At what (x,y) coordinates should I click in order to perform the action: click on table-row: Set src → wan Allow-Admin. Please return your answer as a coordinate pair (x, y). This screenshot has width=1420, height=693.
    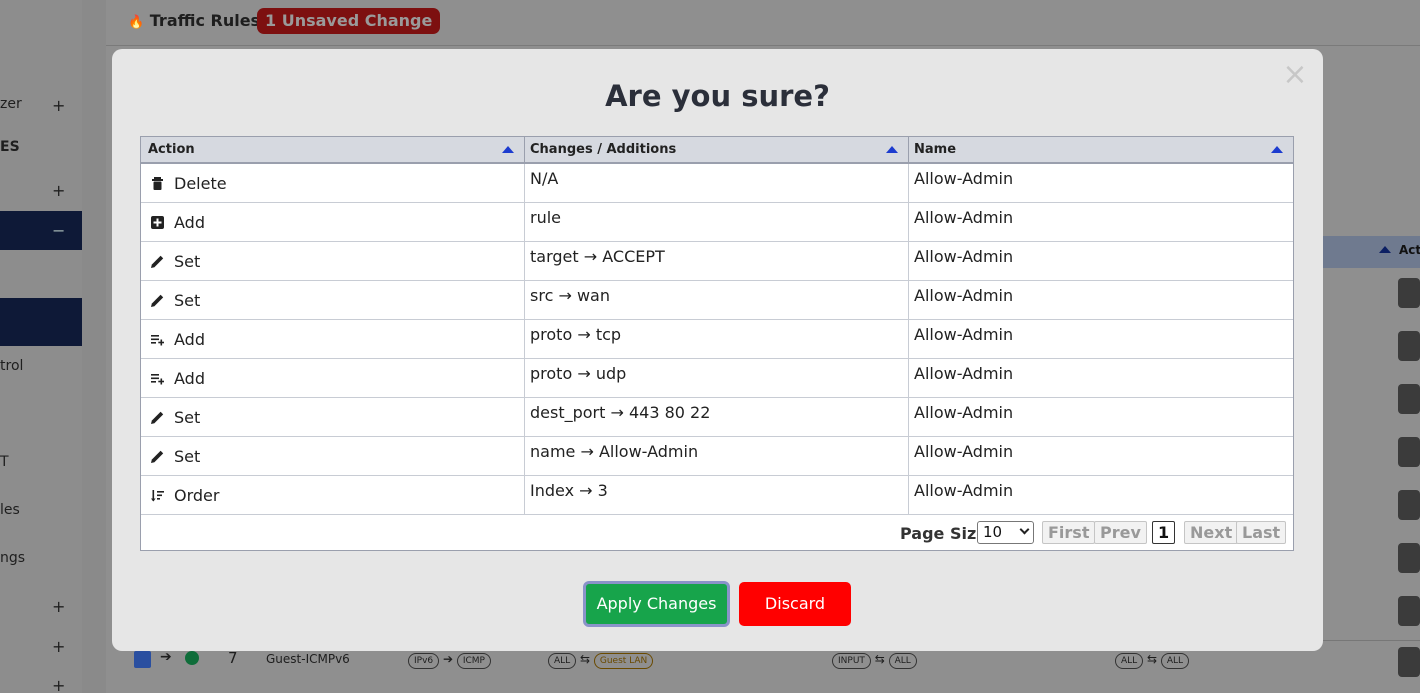
    Looking at the image, I should click on (717, 300).